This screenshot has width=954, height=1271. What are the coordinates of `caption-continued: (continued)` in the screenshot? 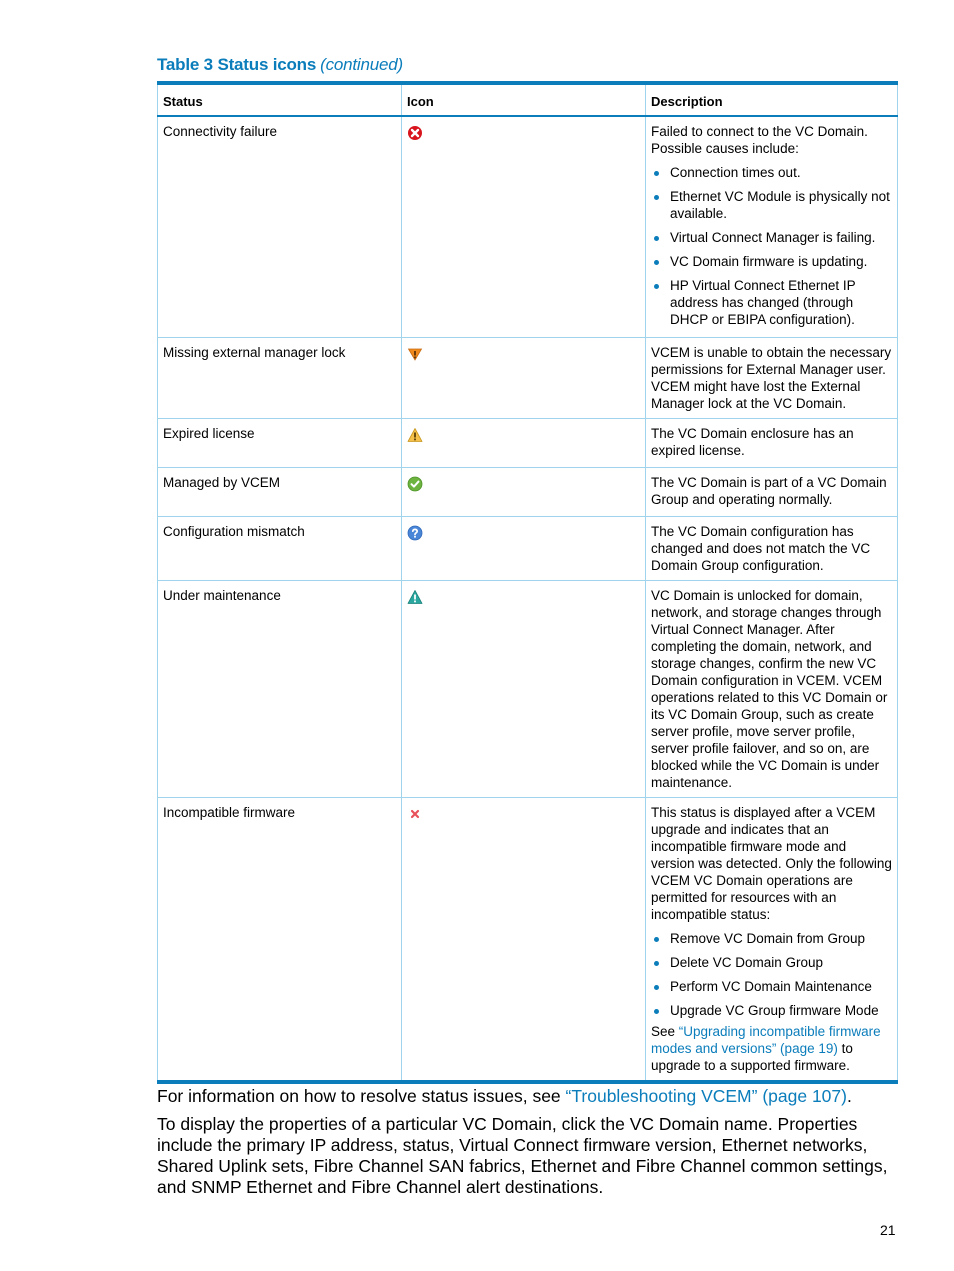 It's located at (361, 64).